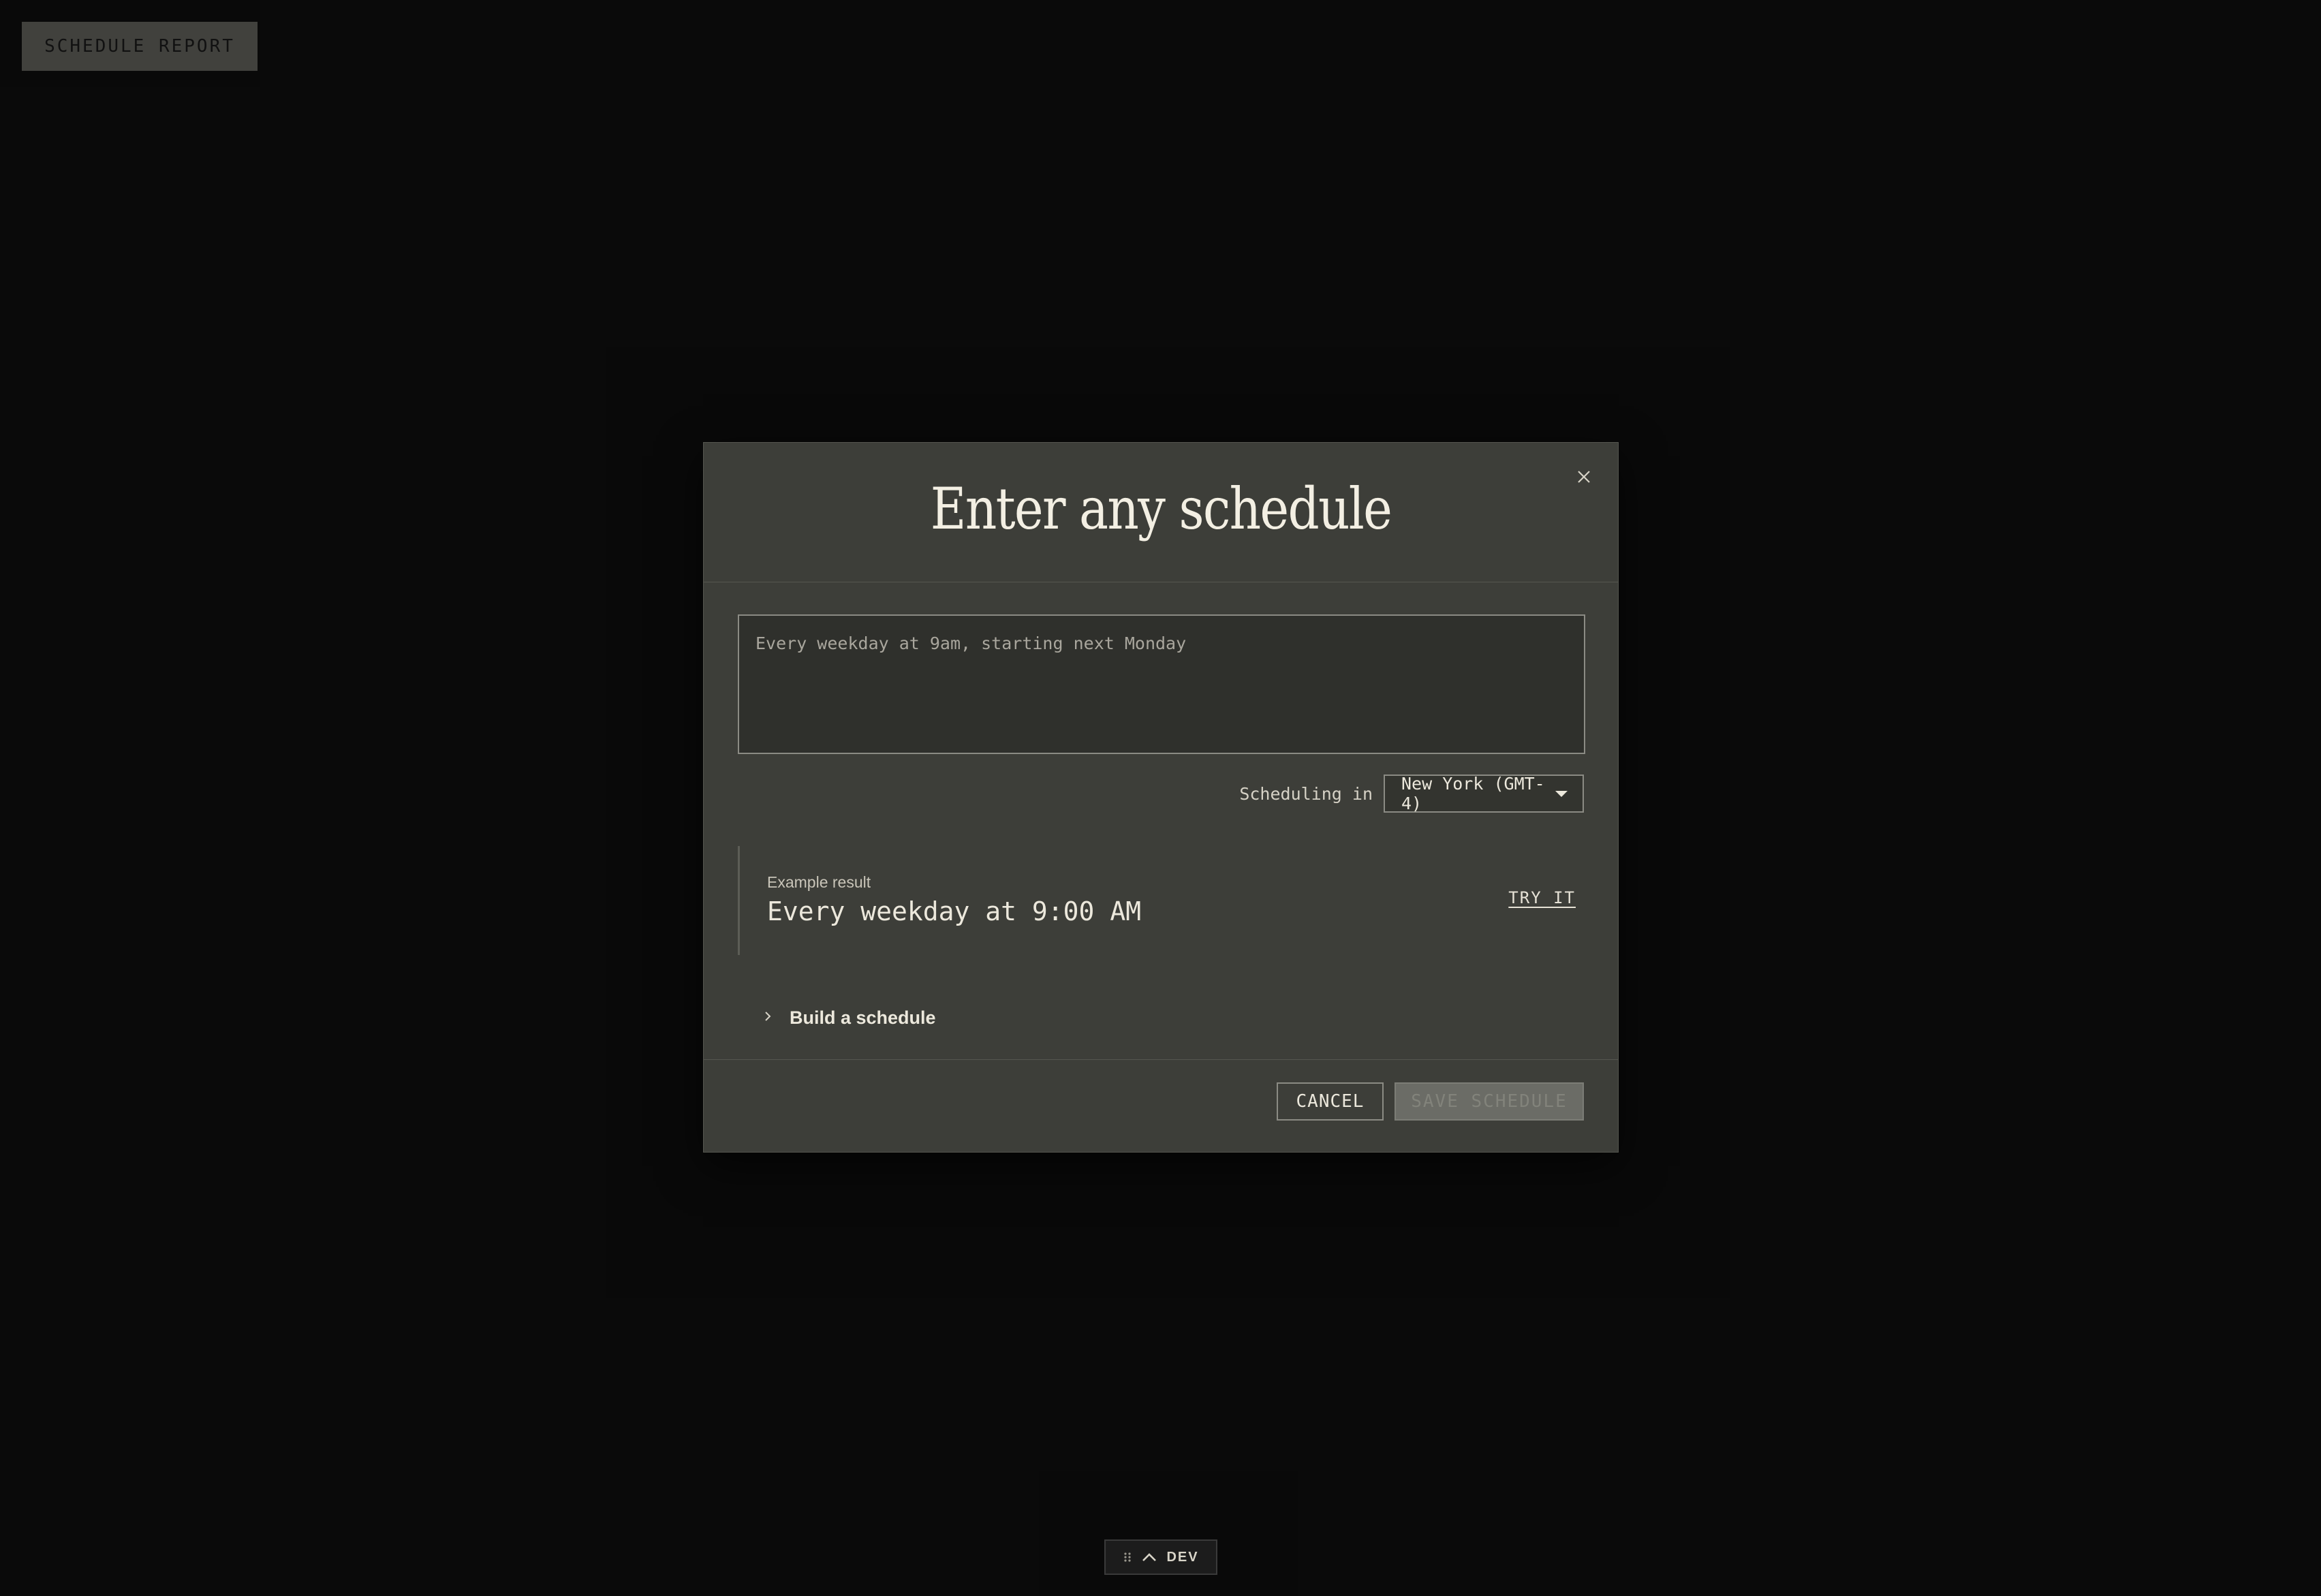 The width and height of the screenshot is (2321, 1596). Describe the element at coordinates (1161, 508) in the screenshot. I see `dialog-title: Enter any schedule` at that location.